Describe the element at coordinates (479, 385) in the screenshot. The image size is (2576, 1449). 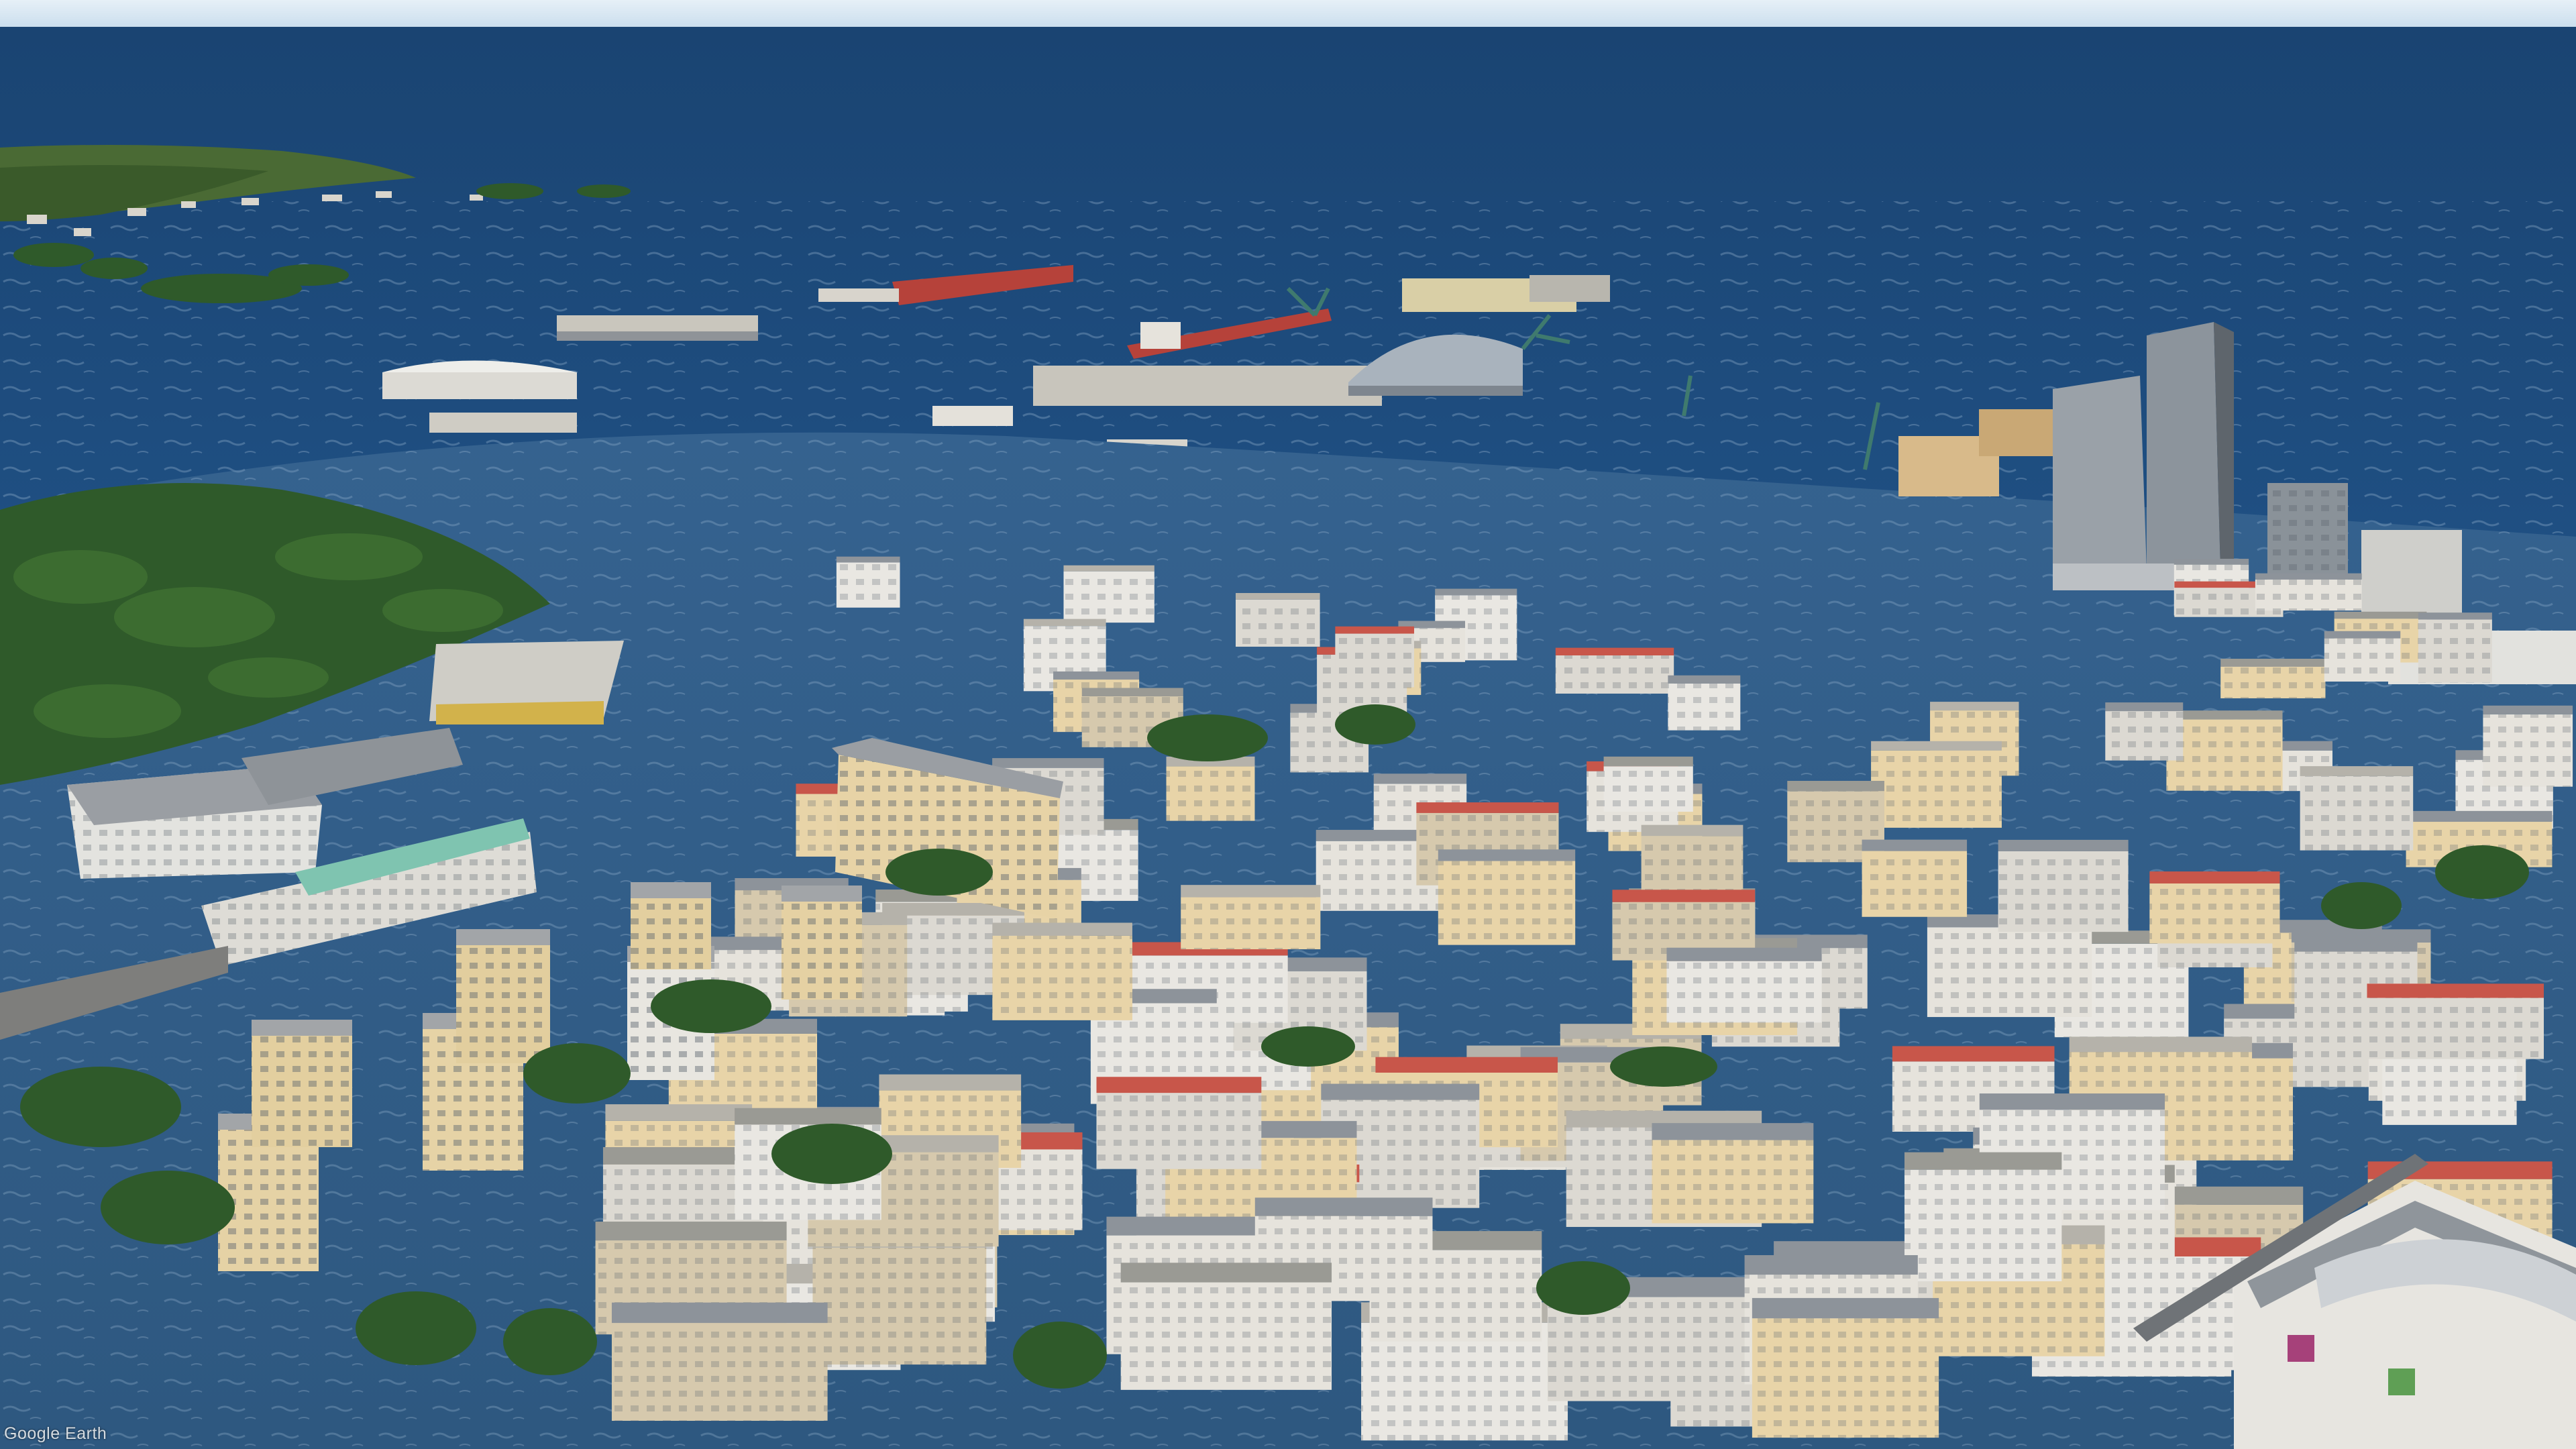
I see `warehouse-left` at that location.